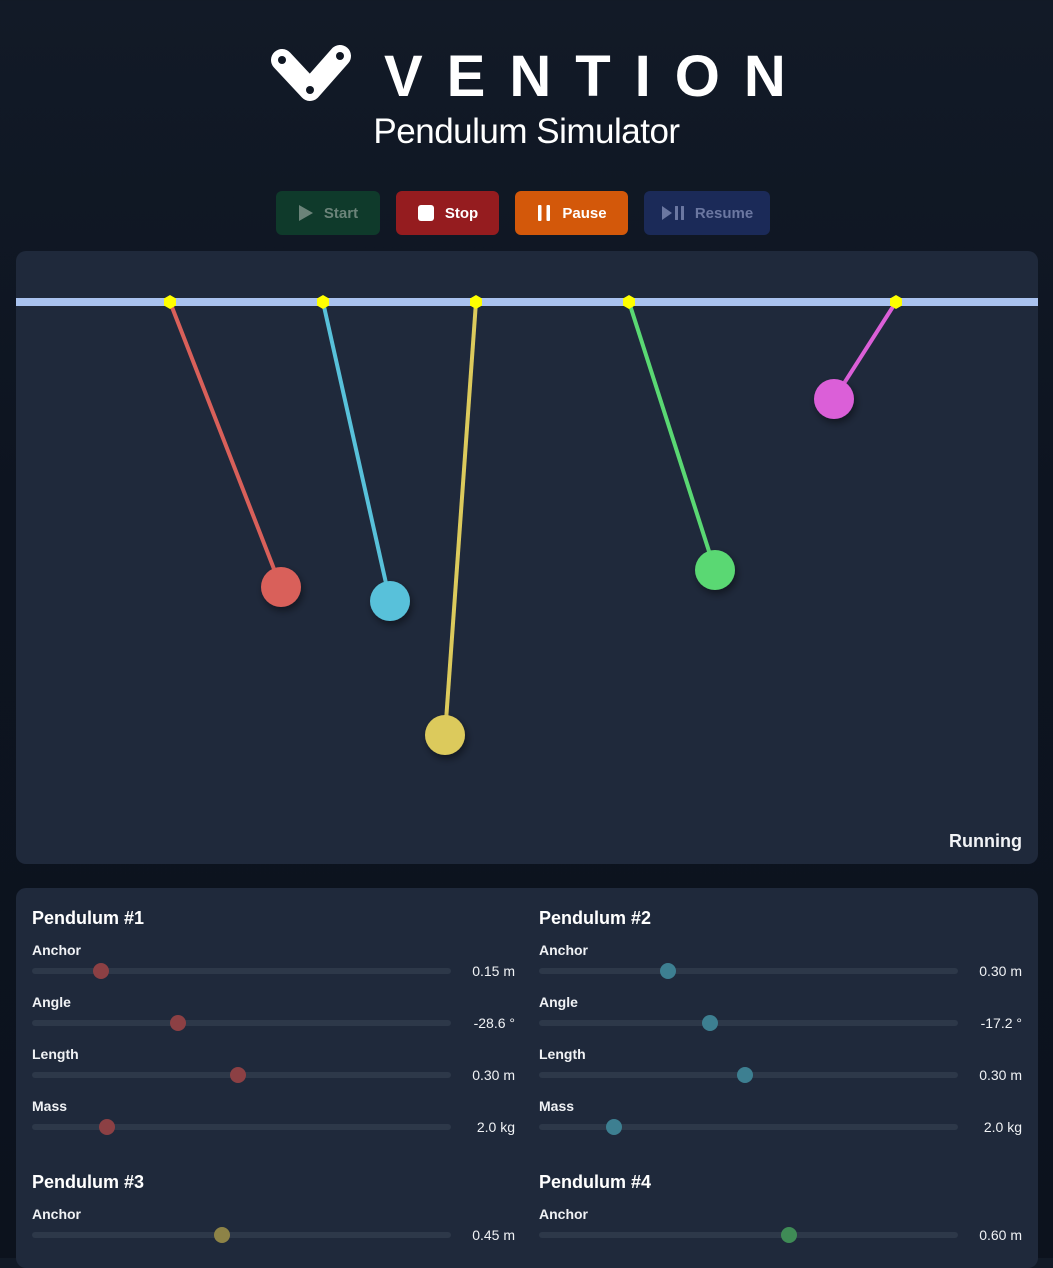  I want to click on control-bar: Start Stop Pause Resume, so click(526, 213).